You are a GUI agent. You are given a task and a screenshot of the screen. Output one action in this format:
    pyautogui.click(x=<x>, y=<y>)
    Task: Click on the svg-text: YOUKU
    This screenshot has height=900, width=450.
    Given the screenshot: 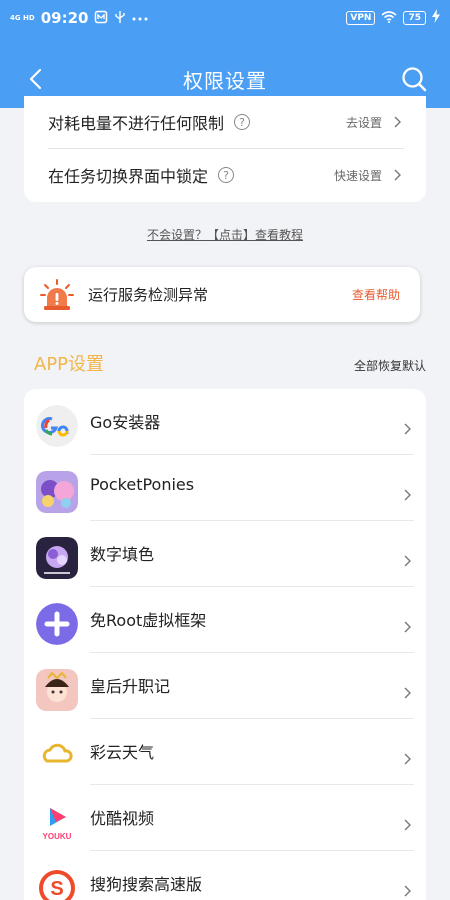 What is the action you would take?
    pyautogui.click(x=57, y=836)
    